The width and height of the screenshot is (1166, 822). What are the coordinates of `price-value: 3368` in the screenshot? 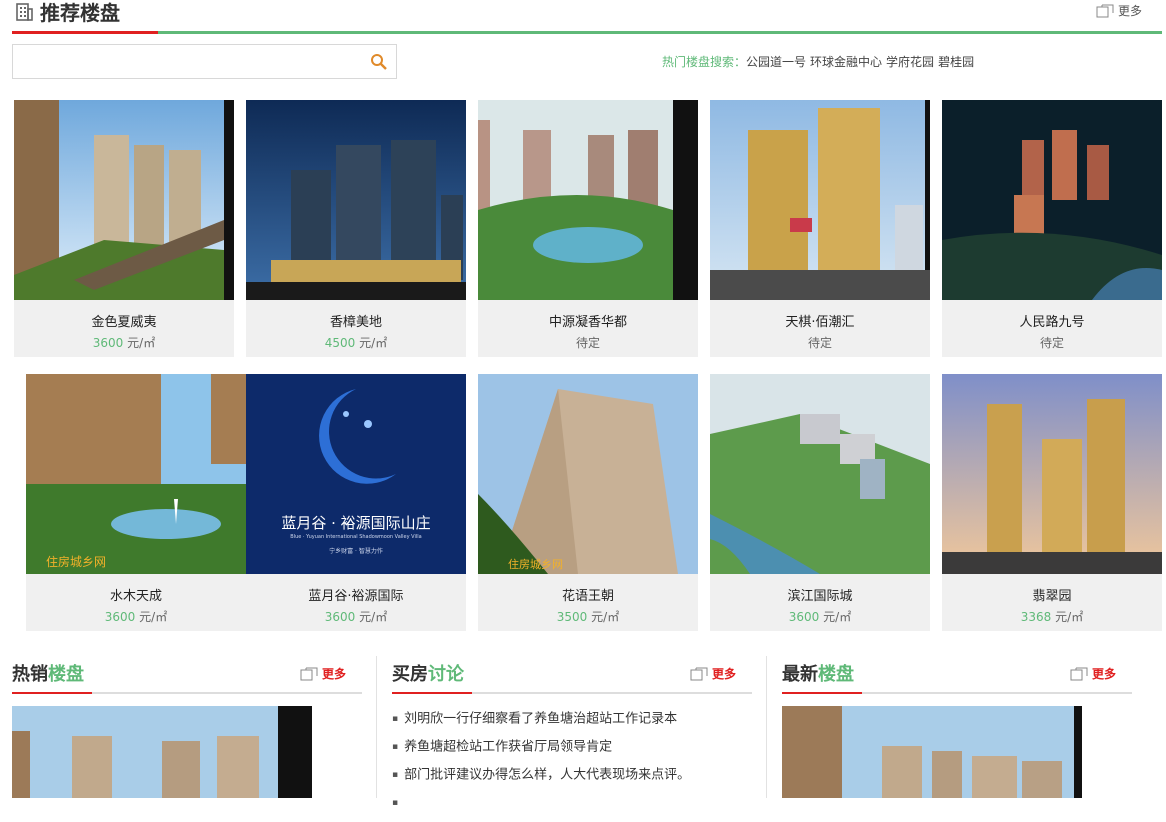 It's located at (1036, 617).